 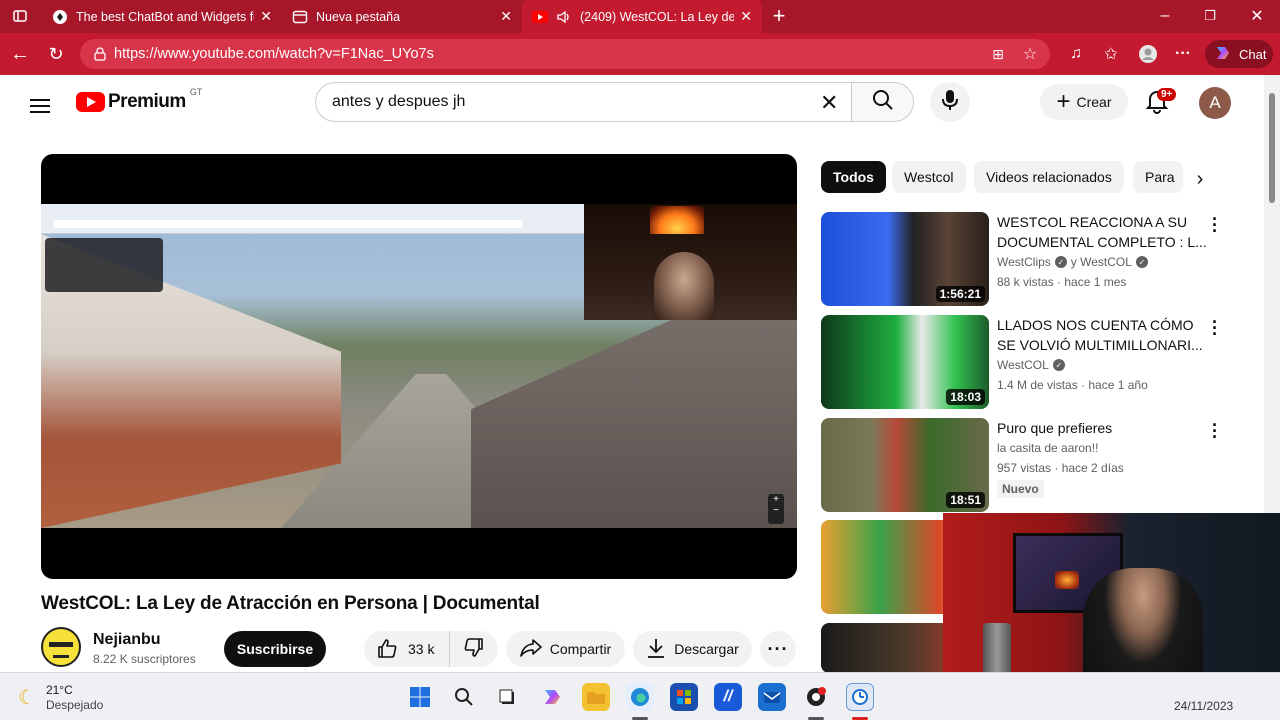 What do you see at coordinates (998, 54) in the screenshot?
I see `app-available-icon: ⊞` at bounding box center [998, 54].